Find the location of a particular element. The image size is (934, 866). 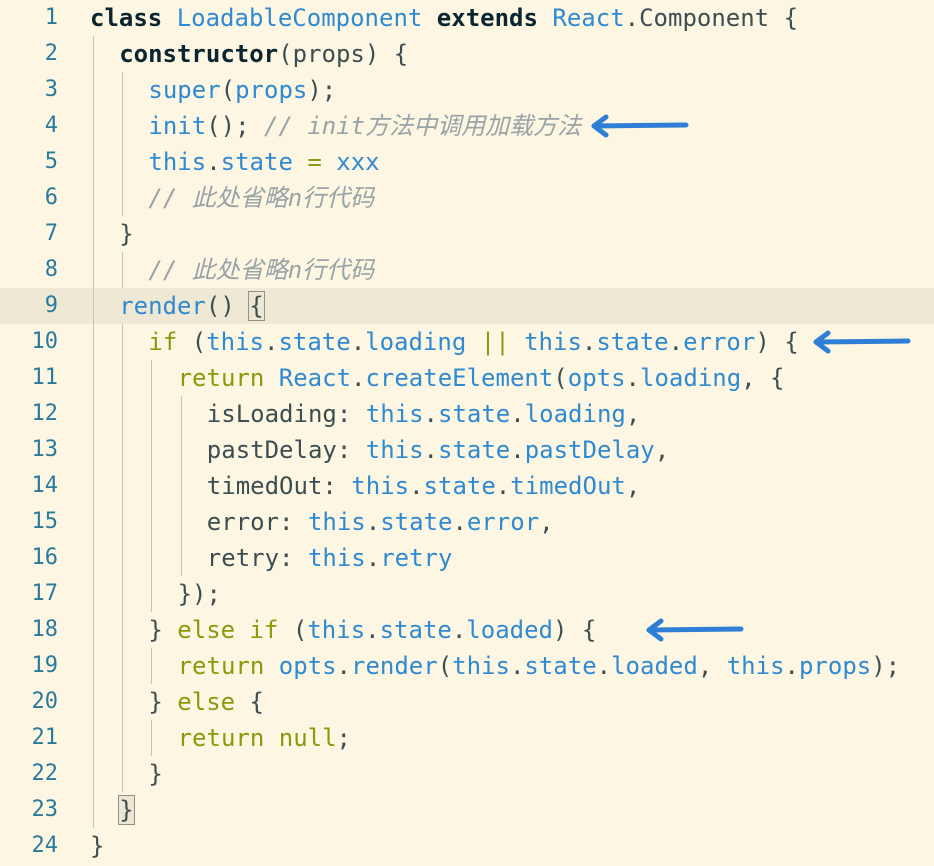

code-line: 8 // 此处省略n行代码 is located at coordinates (467, 270).